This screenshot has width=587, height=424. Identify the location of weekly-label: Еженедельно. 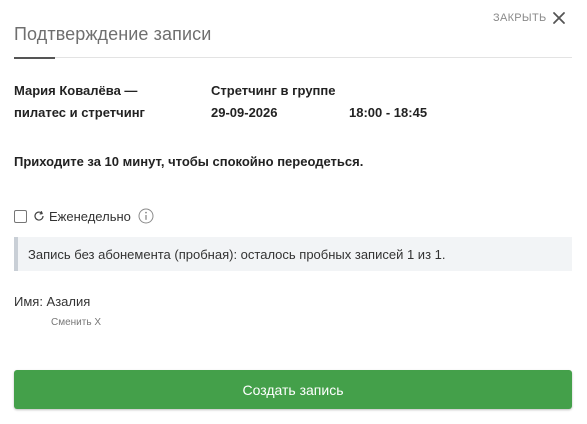
(90, 216).